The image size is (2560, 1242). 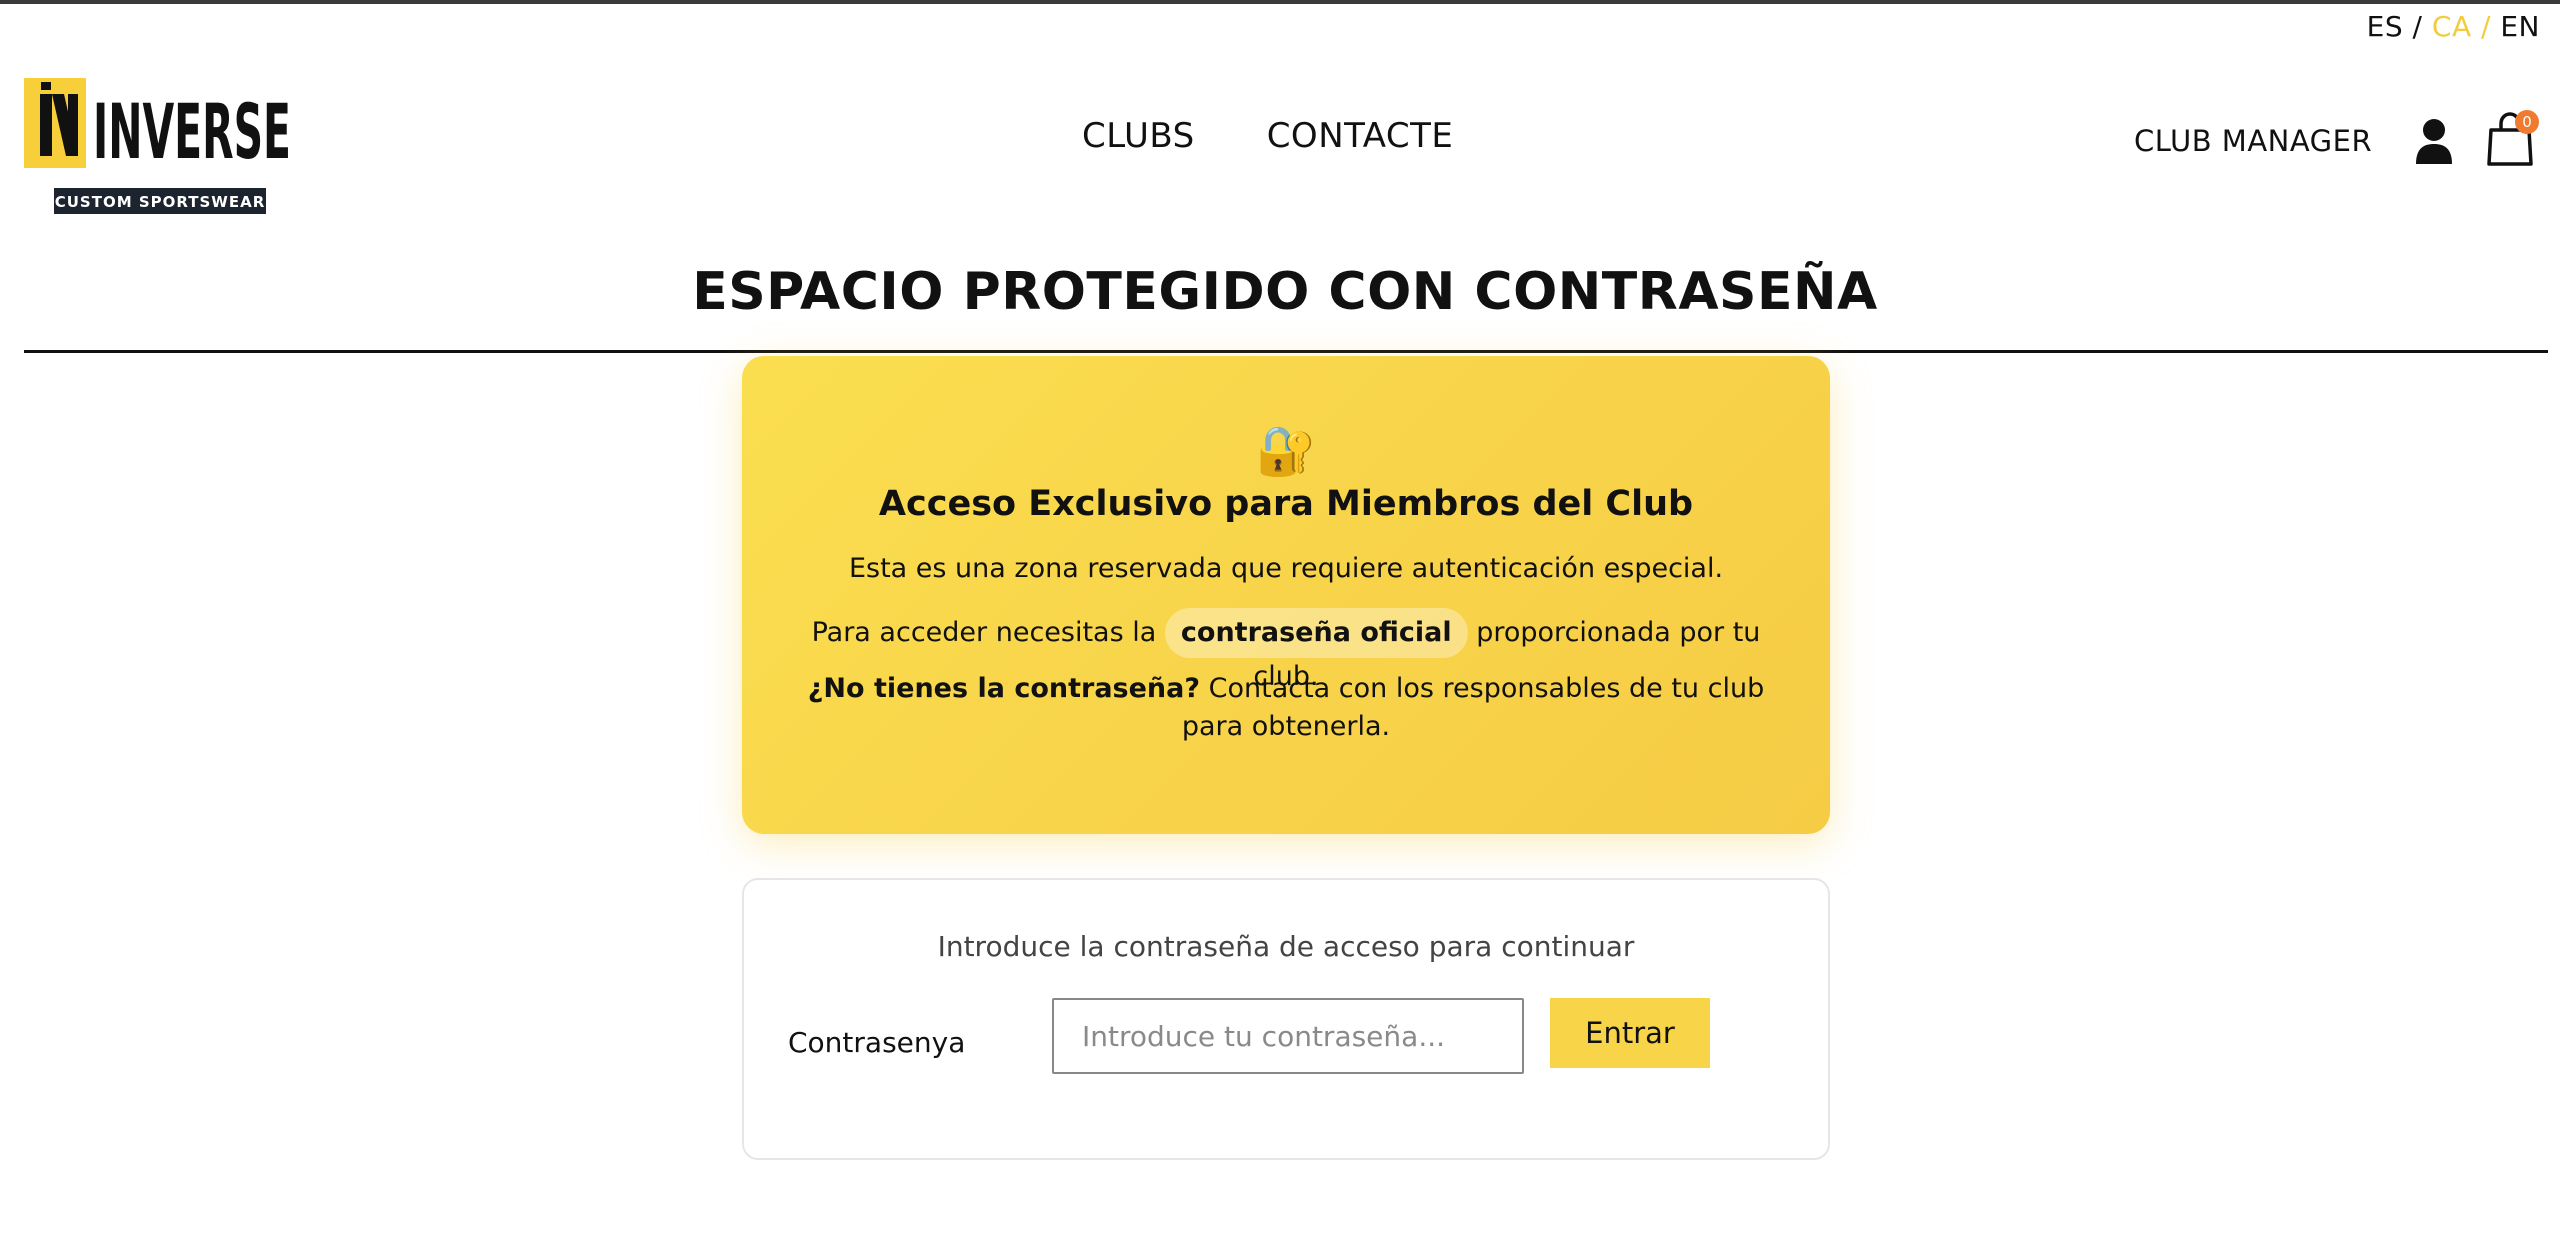 What do you see at coordinates (1285, 292) in the screenshot?
I see `page-title: ESPACIO PROTEGIDO CON CONTRASEÑA` at bounding box center [1285, 292].